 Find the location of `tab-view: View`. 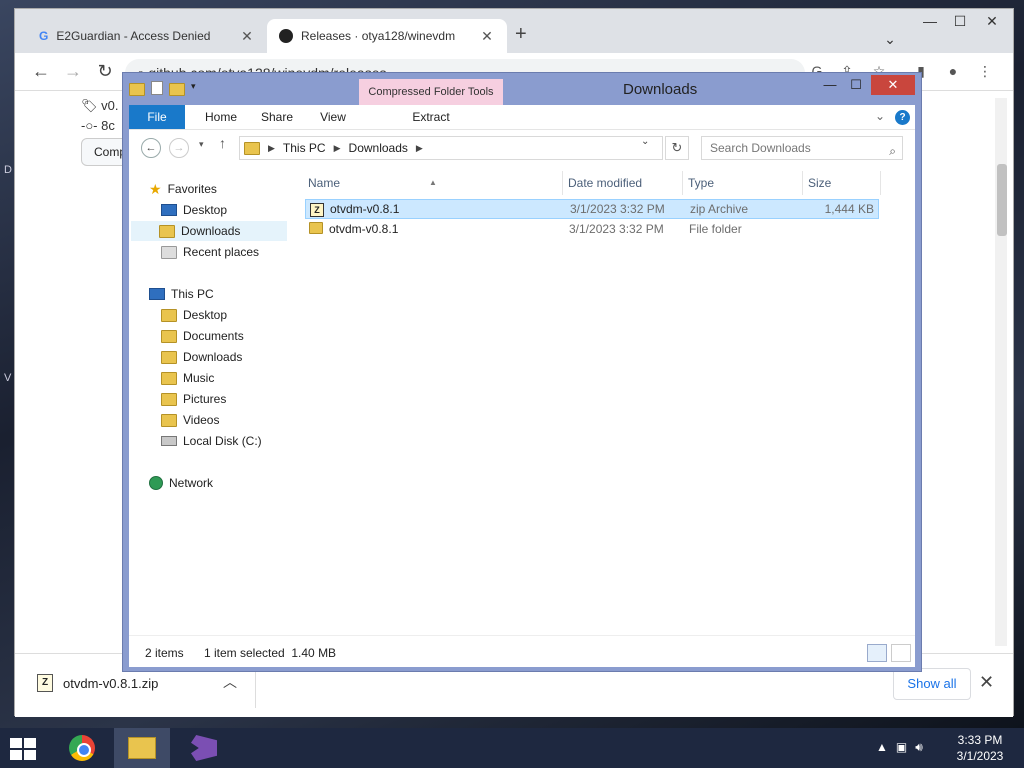

tab-view: View is located at coordinates (333, 117).